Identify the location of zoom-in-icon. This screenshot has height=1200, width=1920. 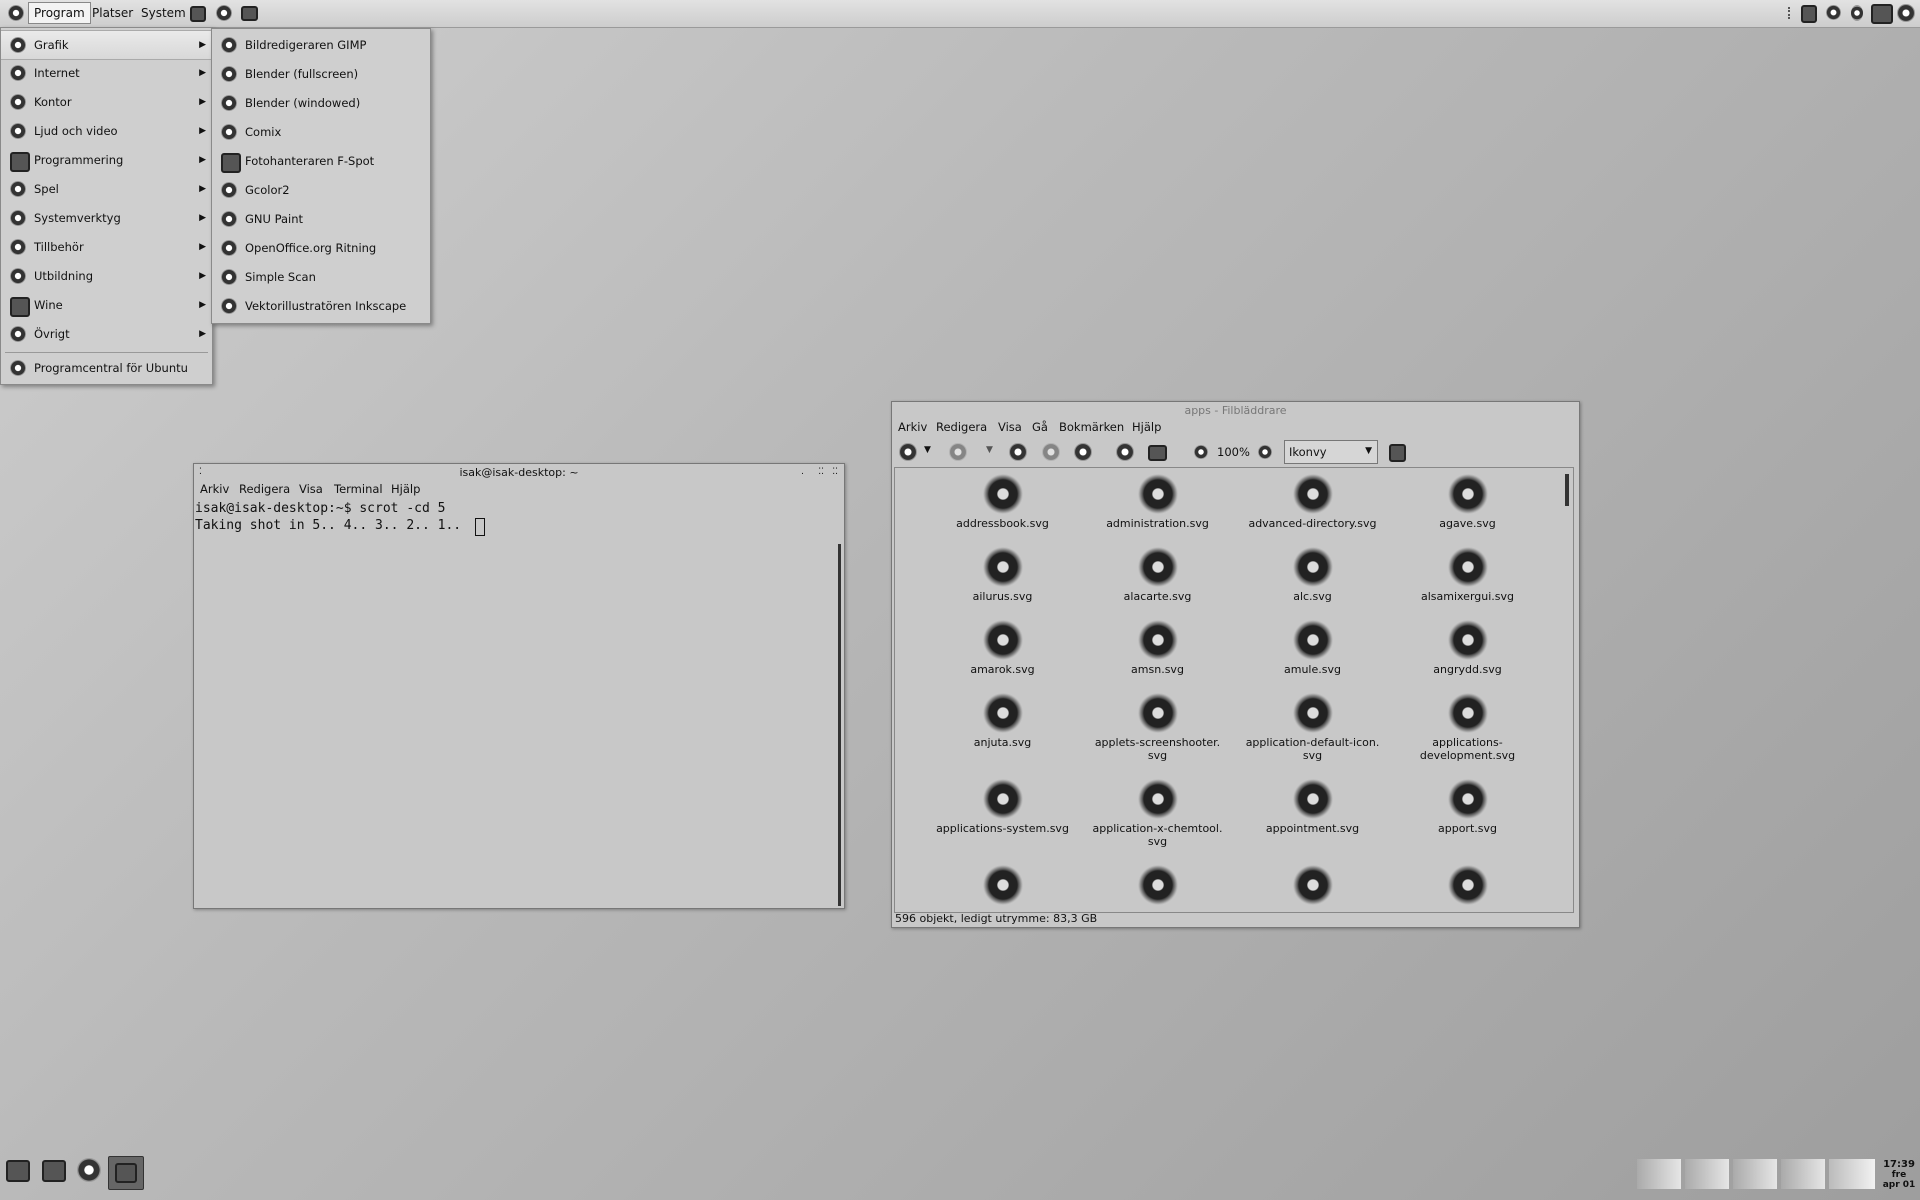
(1265, 452).